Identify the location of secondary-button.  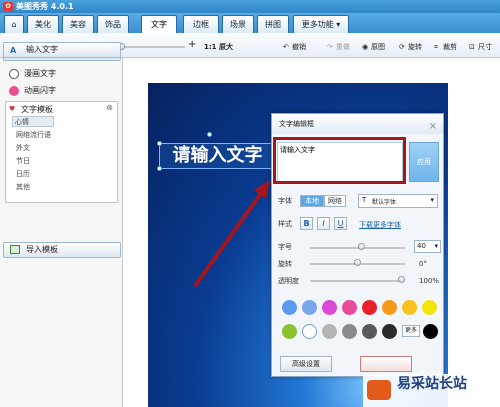
(386, 364).